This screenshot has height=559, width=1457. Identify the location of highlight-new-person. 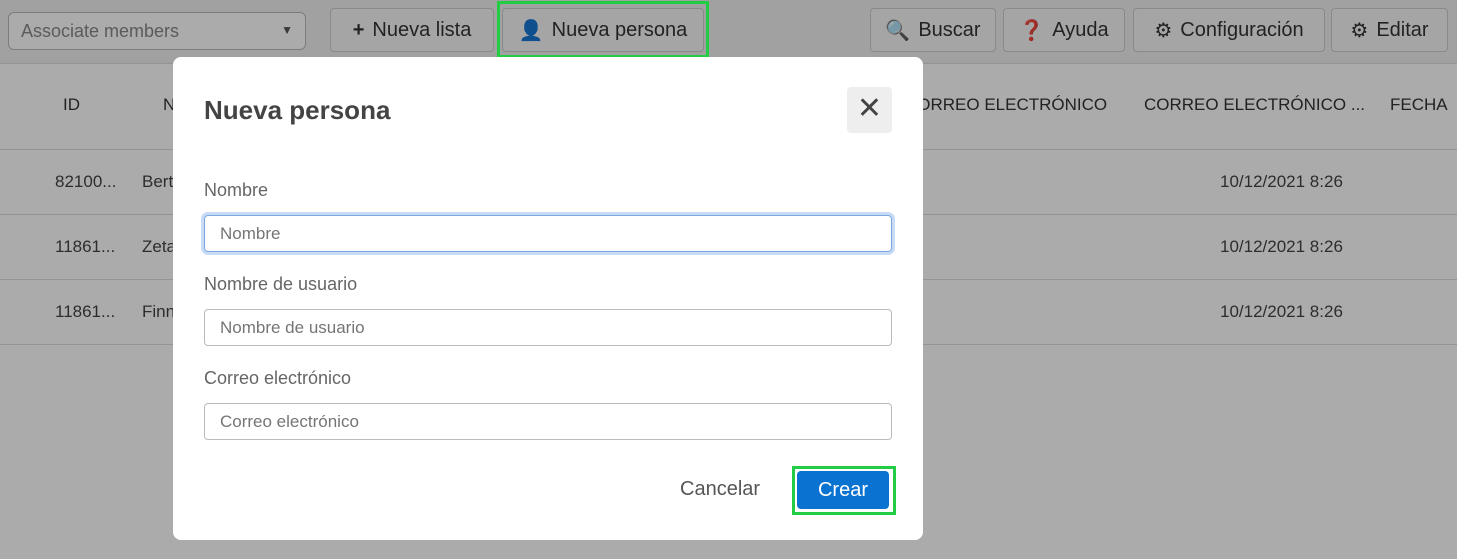
(603, 29).